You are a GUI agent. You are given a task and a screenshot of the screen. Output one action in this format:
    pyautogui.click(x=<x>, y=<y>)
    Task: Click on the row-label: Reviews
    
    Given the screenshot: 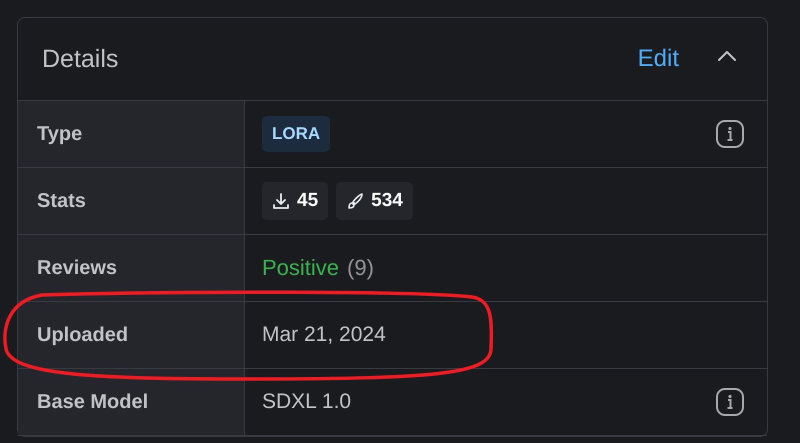 What is the action you would take?
    pyautogui.click(x=77, y=268)
    